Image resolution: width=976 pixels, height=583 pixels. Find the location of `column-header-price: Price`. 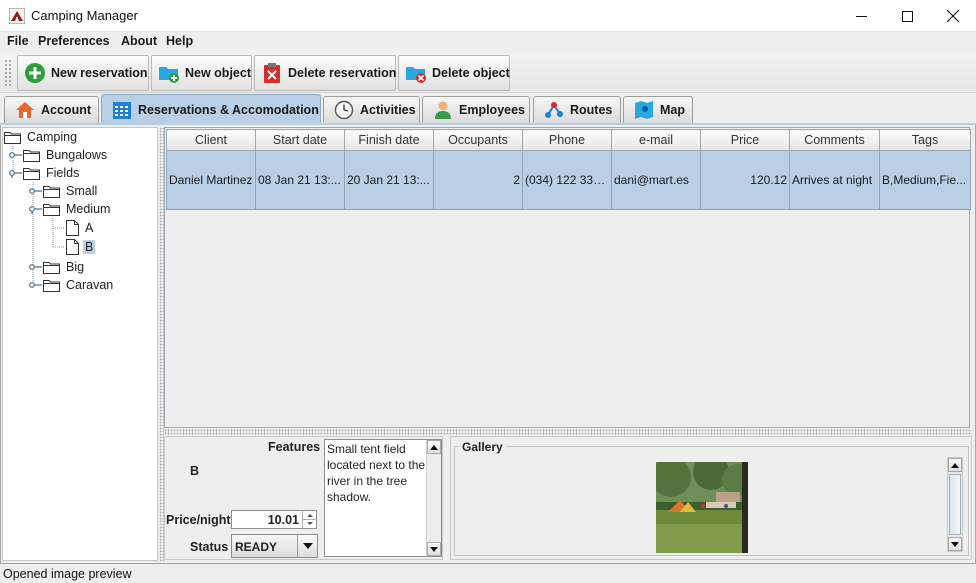

column-header-price: Price is located at coordinates (745, 140).